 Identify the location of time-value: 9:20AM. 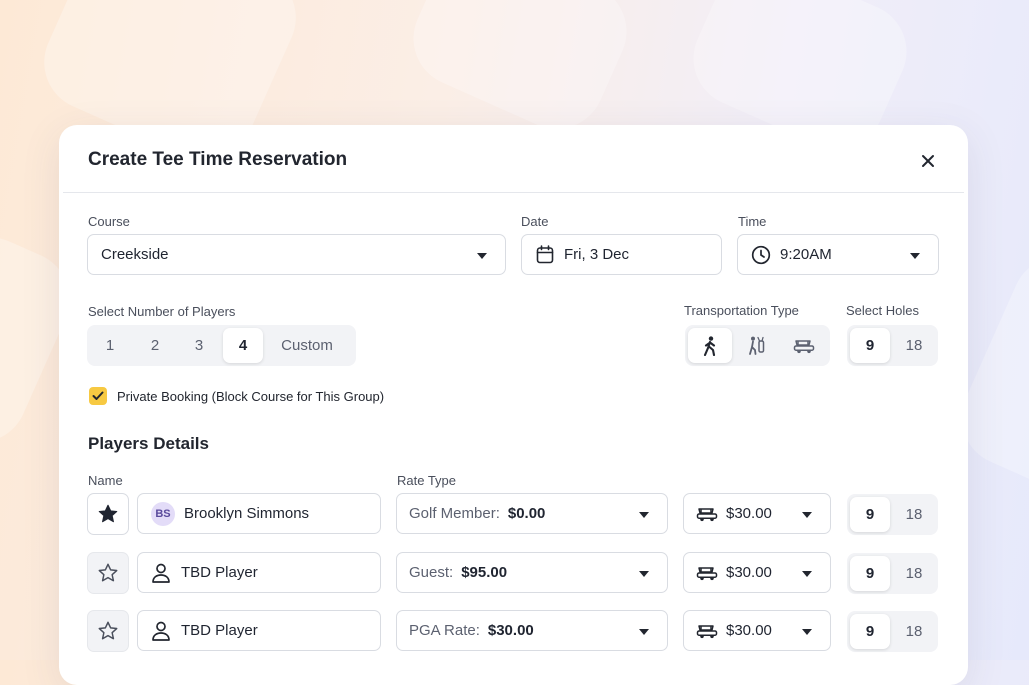
(806, 254).